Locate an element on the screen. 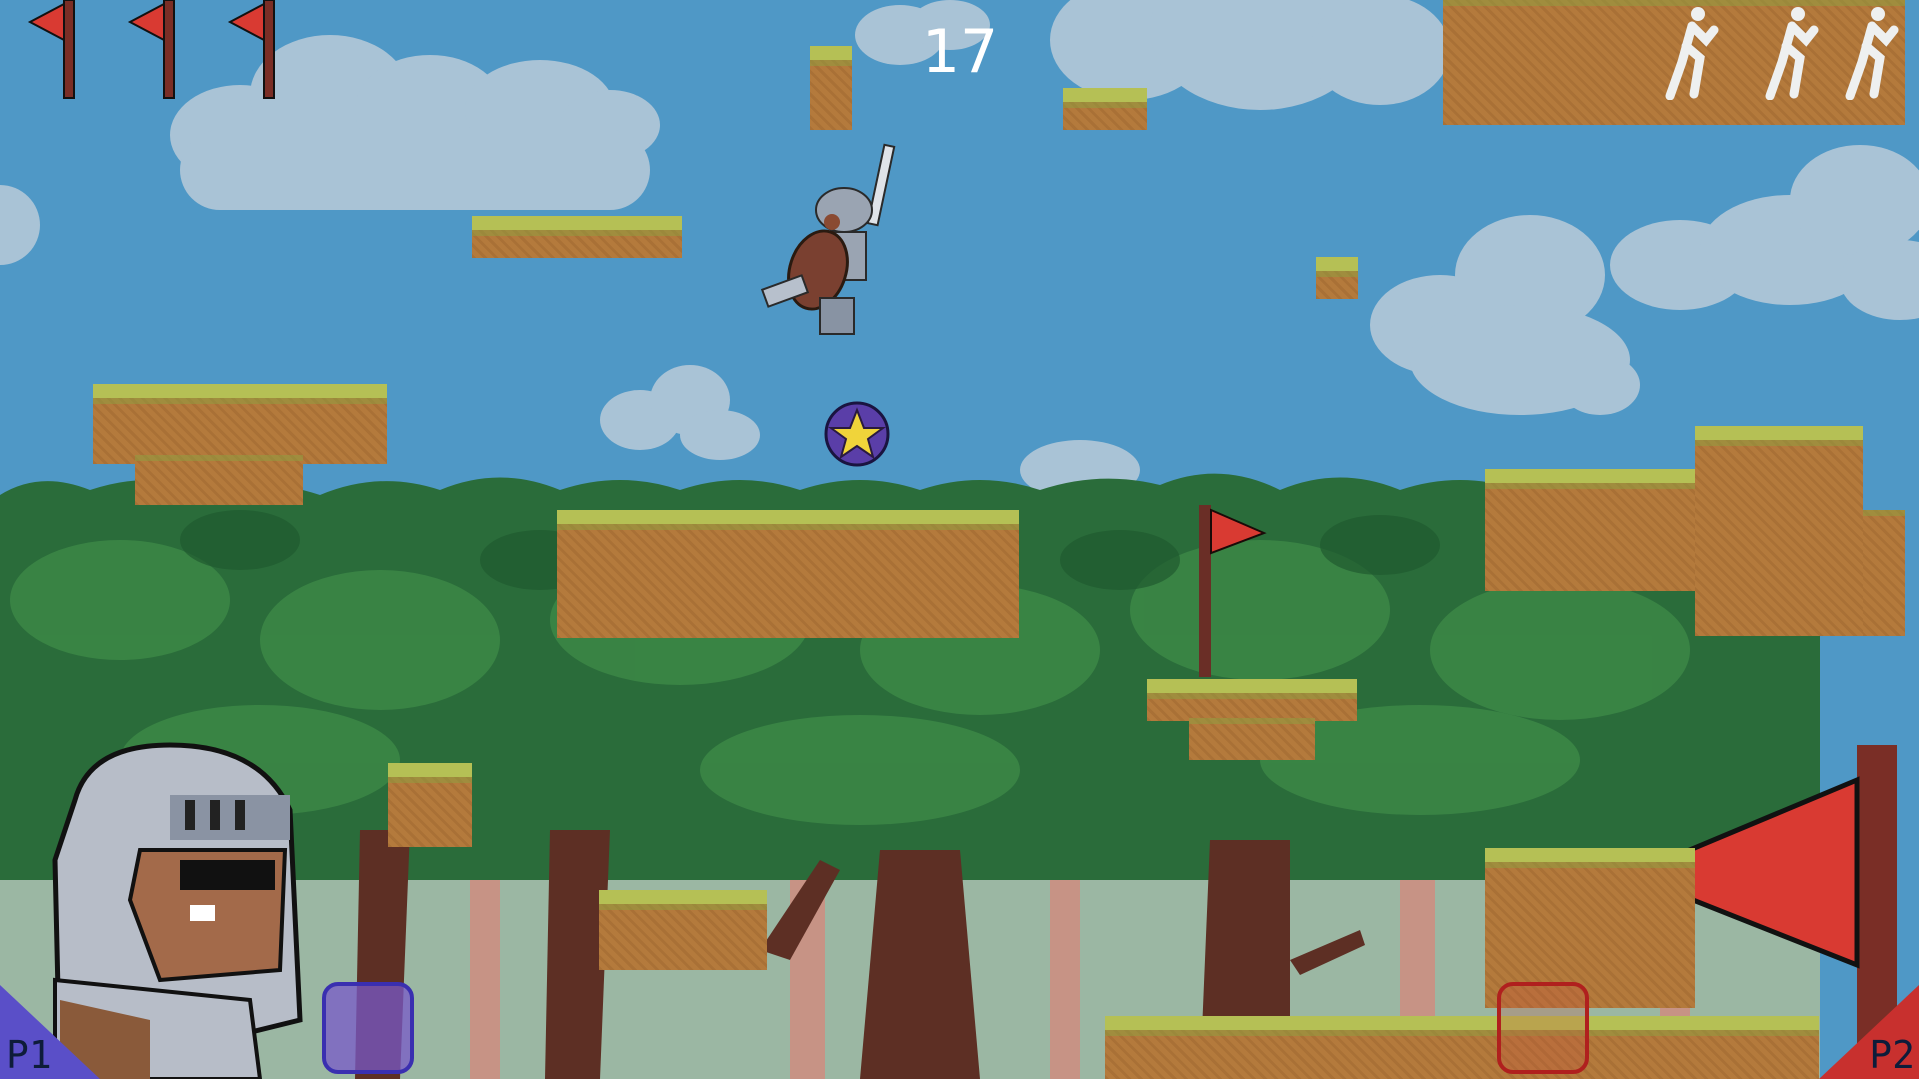  player1-portrait is located at coordinates (177, 910).